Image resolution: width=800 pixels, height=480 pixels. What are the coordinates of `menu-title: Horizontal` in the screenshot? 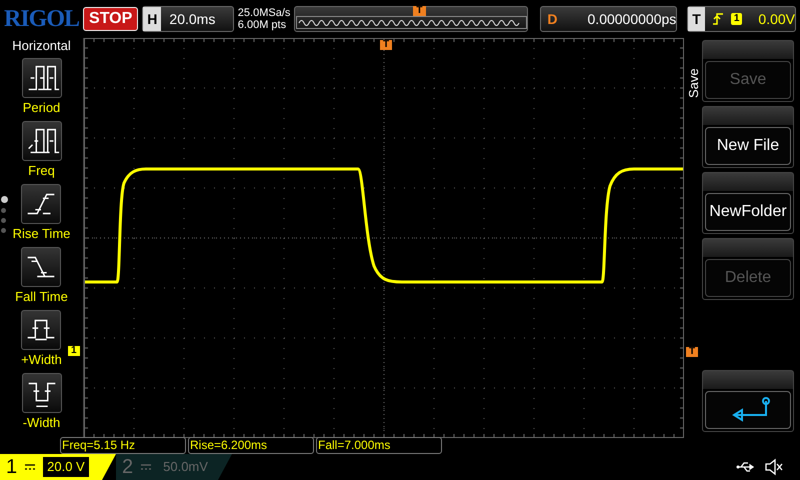 It's located at (41, 45).